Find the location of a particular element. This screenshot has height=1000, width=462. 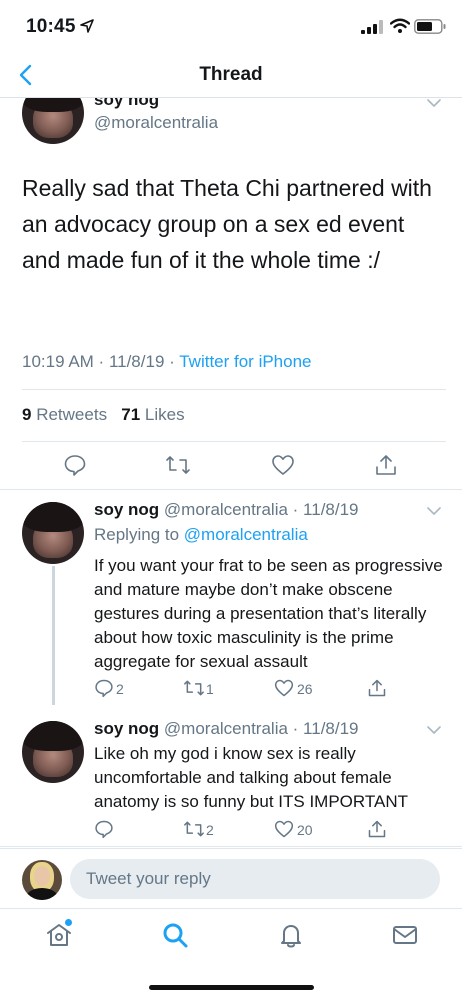

likes-label: Likes is located at coordinates (164, 414).